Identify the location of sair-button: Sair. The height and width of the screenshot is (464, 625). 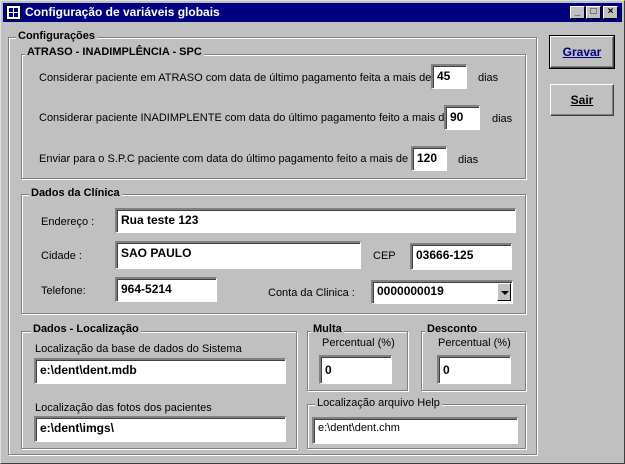
(582, 100).